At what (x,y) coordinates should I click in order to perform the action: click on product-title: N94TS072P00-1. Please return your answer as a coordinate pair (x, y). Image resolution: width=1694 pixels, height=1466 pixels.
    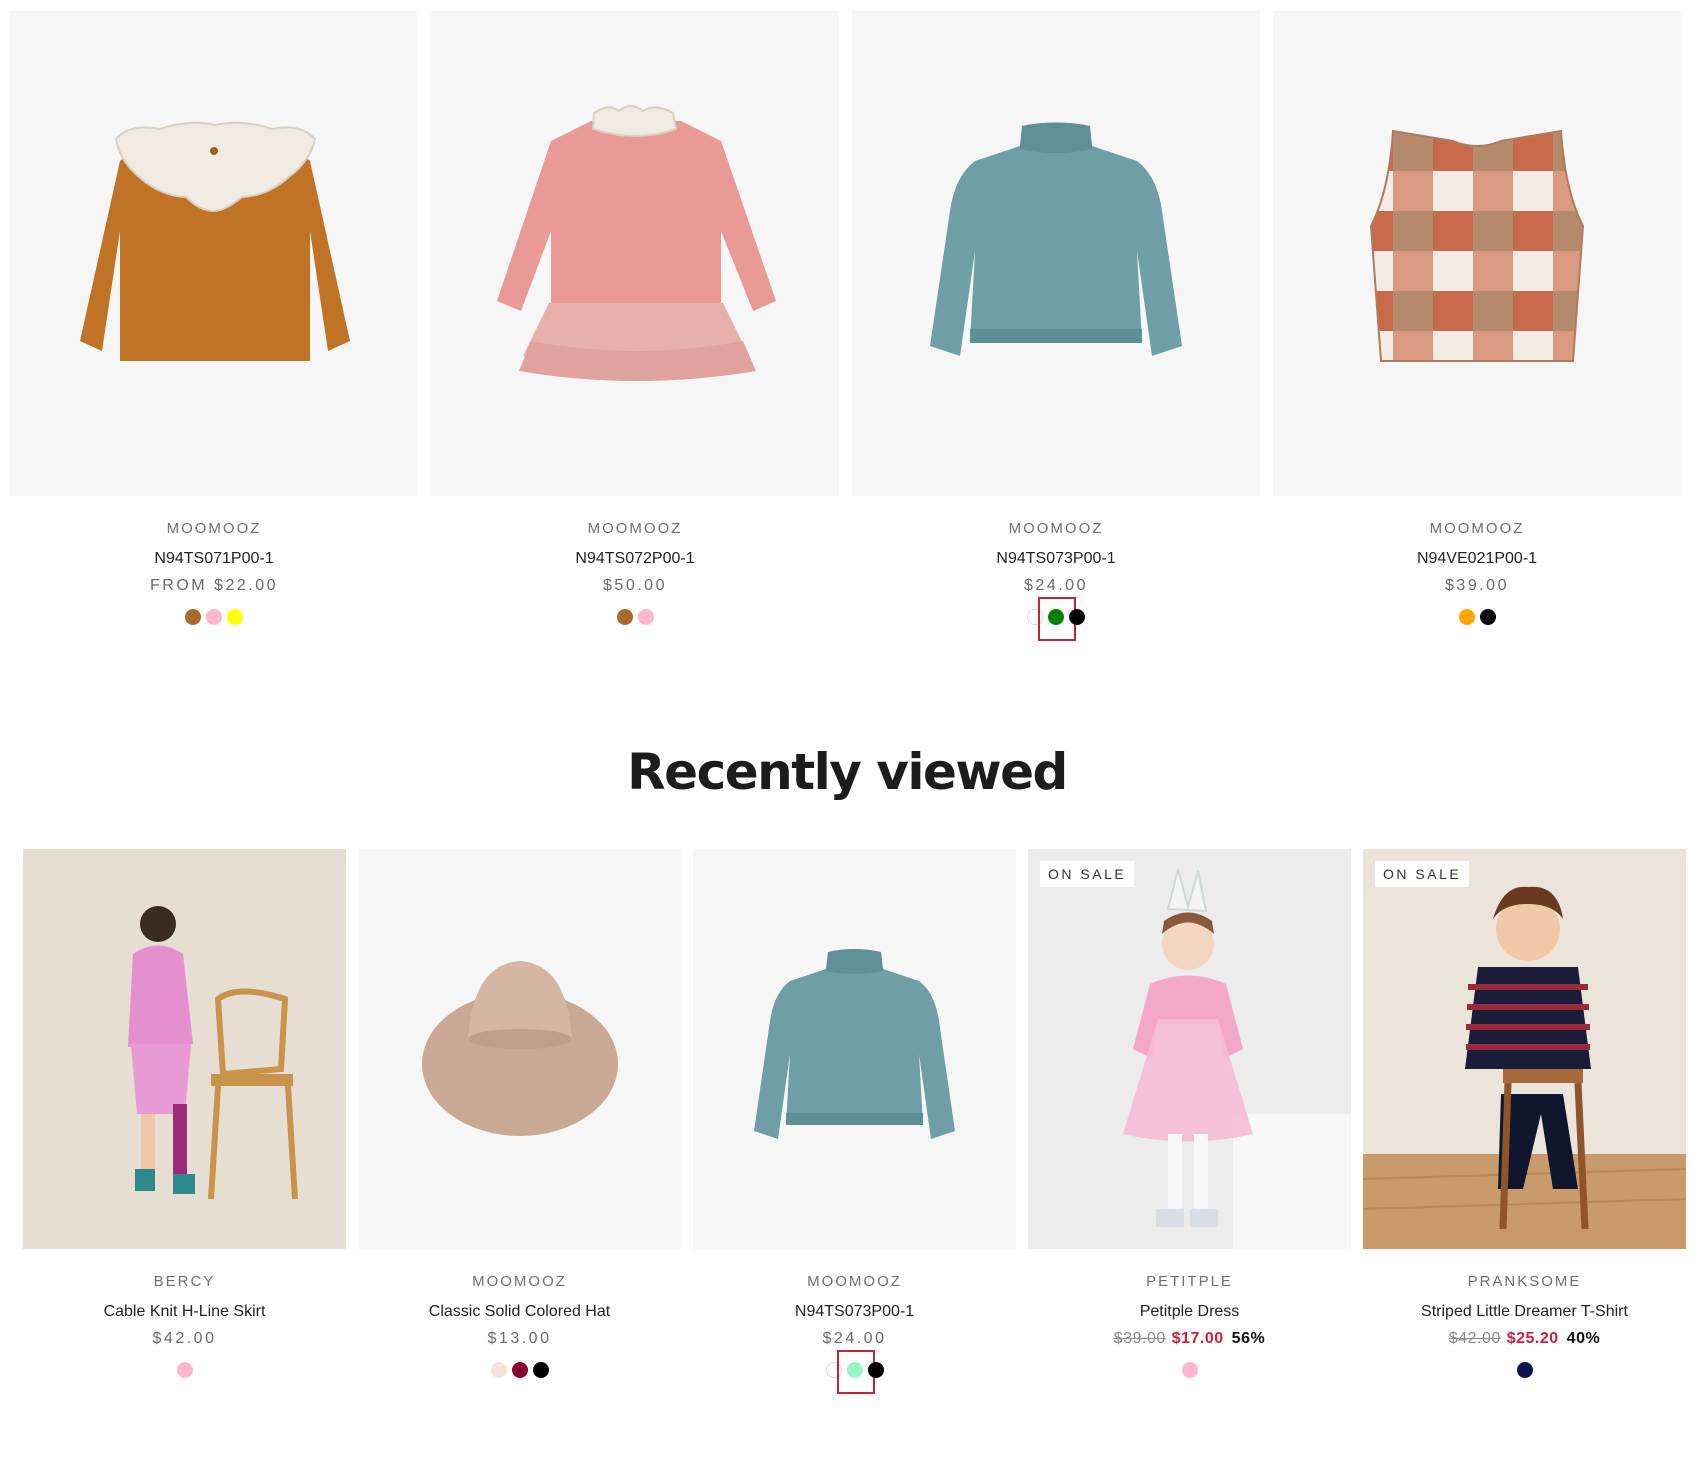
    Looking at the image, I should click on (635, 559).